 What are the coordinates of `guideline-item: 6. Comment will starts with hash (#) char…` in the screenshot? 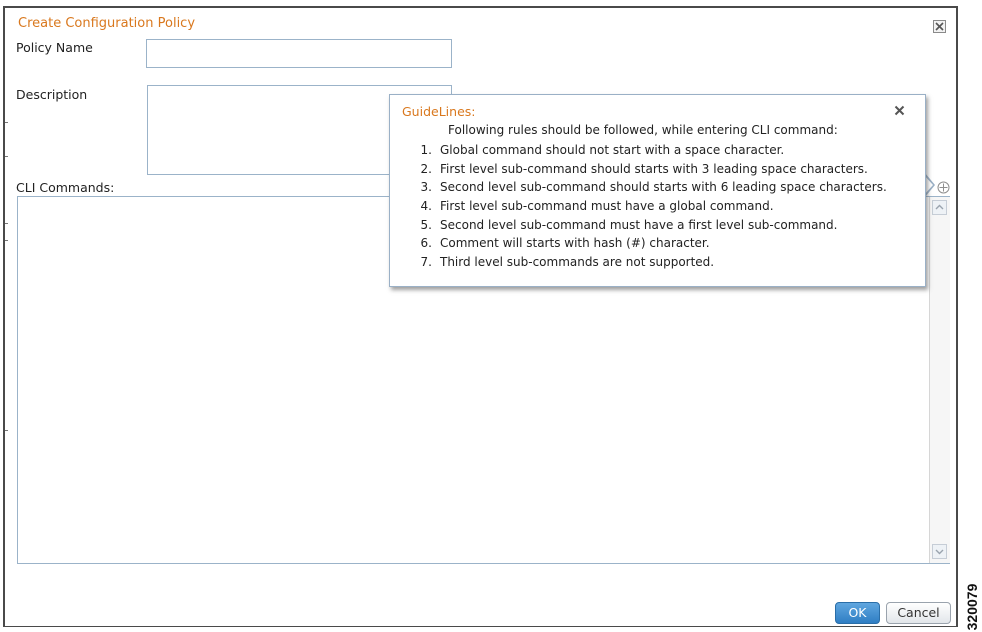 It's located at (565, 243).